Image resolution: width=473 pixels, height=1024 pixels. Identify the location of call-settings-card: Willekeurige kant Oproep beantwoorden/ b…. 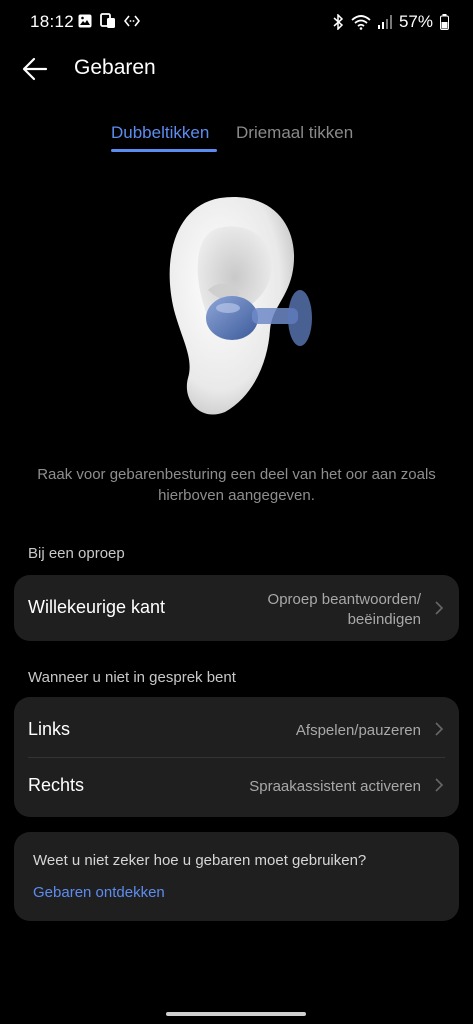
(236, 608).